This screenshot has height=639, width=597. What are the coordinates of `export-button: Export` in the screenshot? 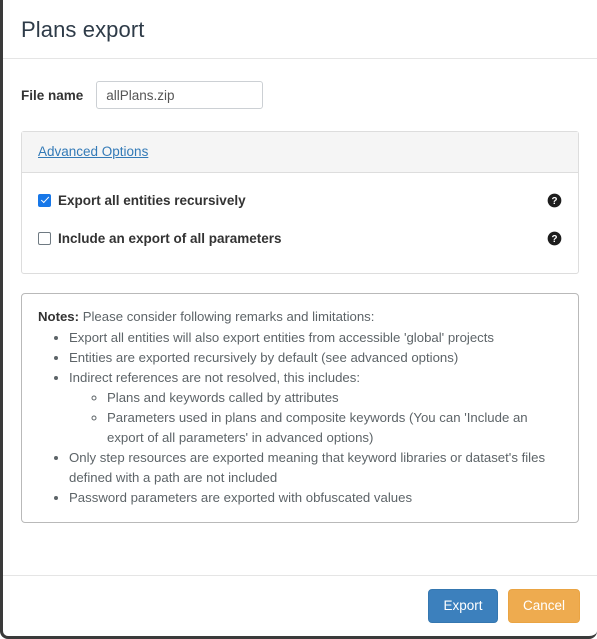 It's located at (463, 606).